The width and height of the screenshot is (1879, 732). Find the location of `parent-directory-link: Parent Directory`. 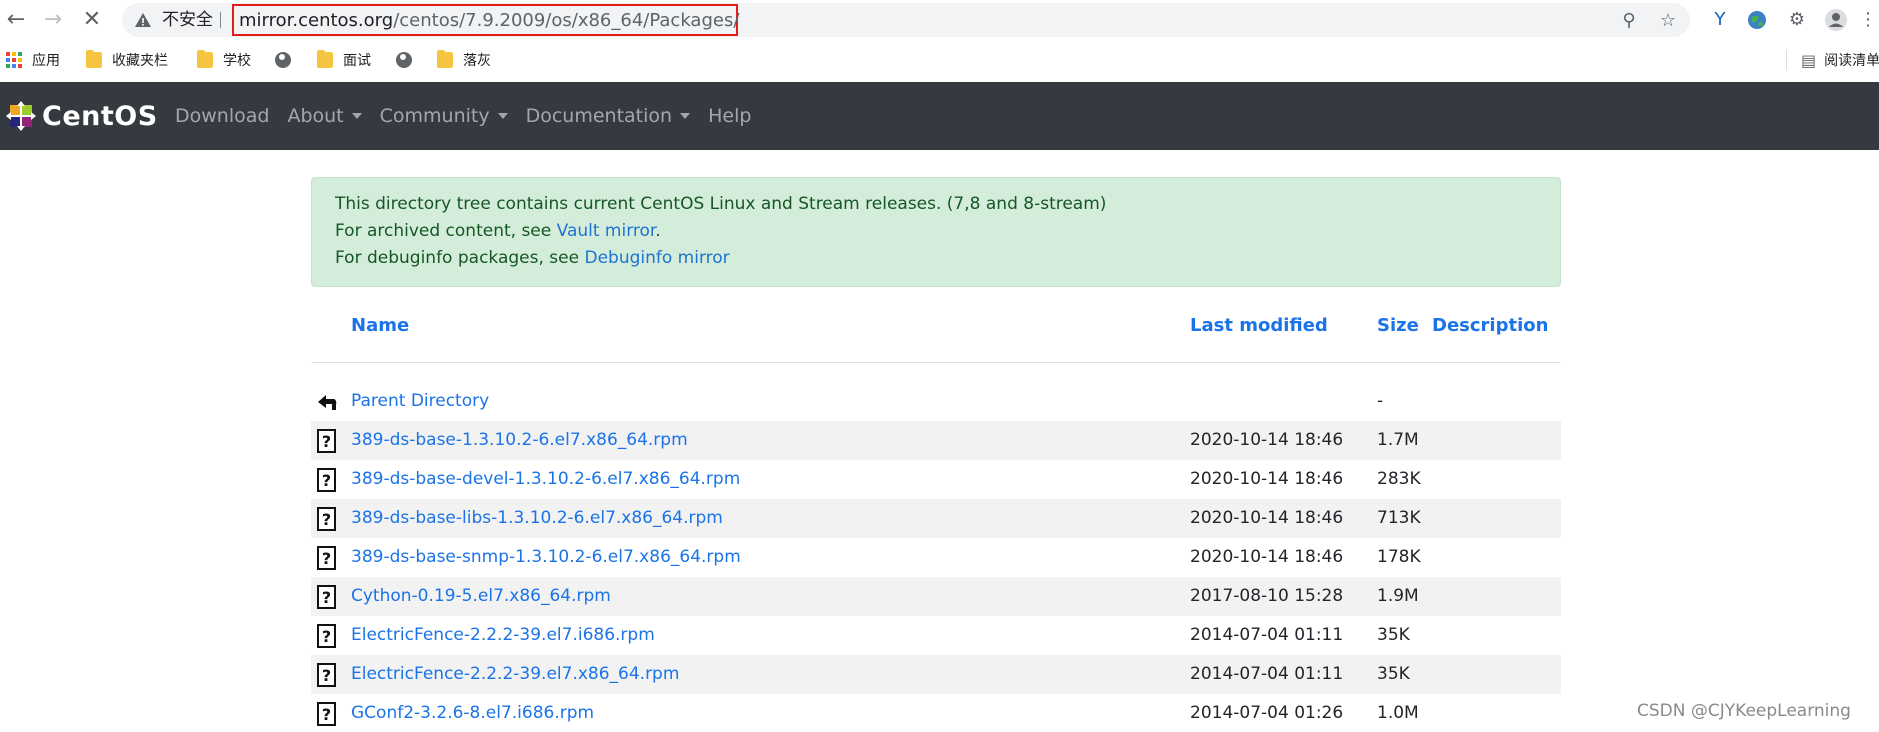

parent-directory-link: Parent Directory is located at coordinates (420, 401).